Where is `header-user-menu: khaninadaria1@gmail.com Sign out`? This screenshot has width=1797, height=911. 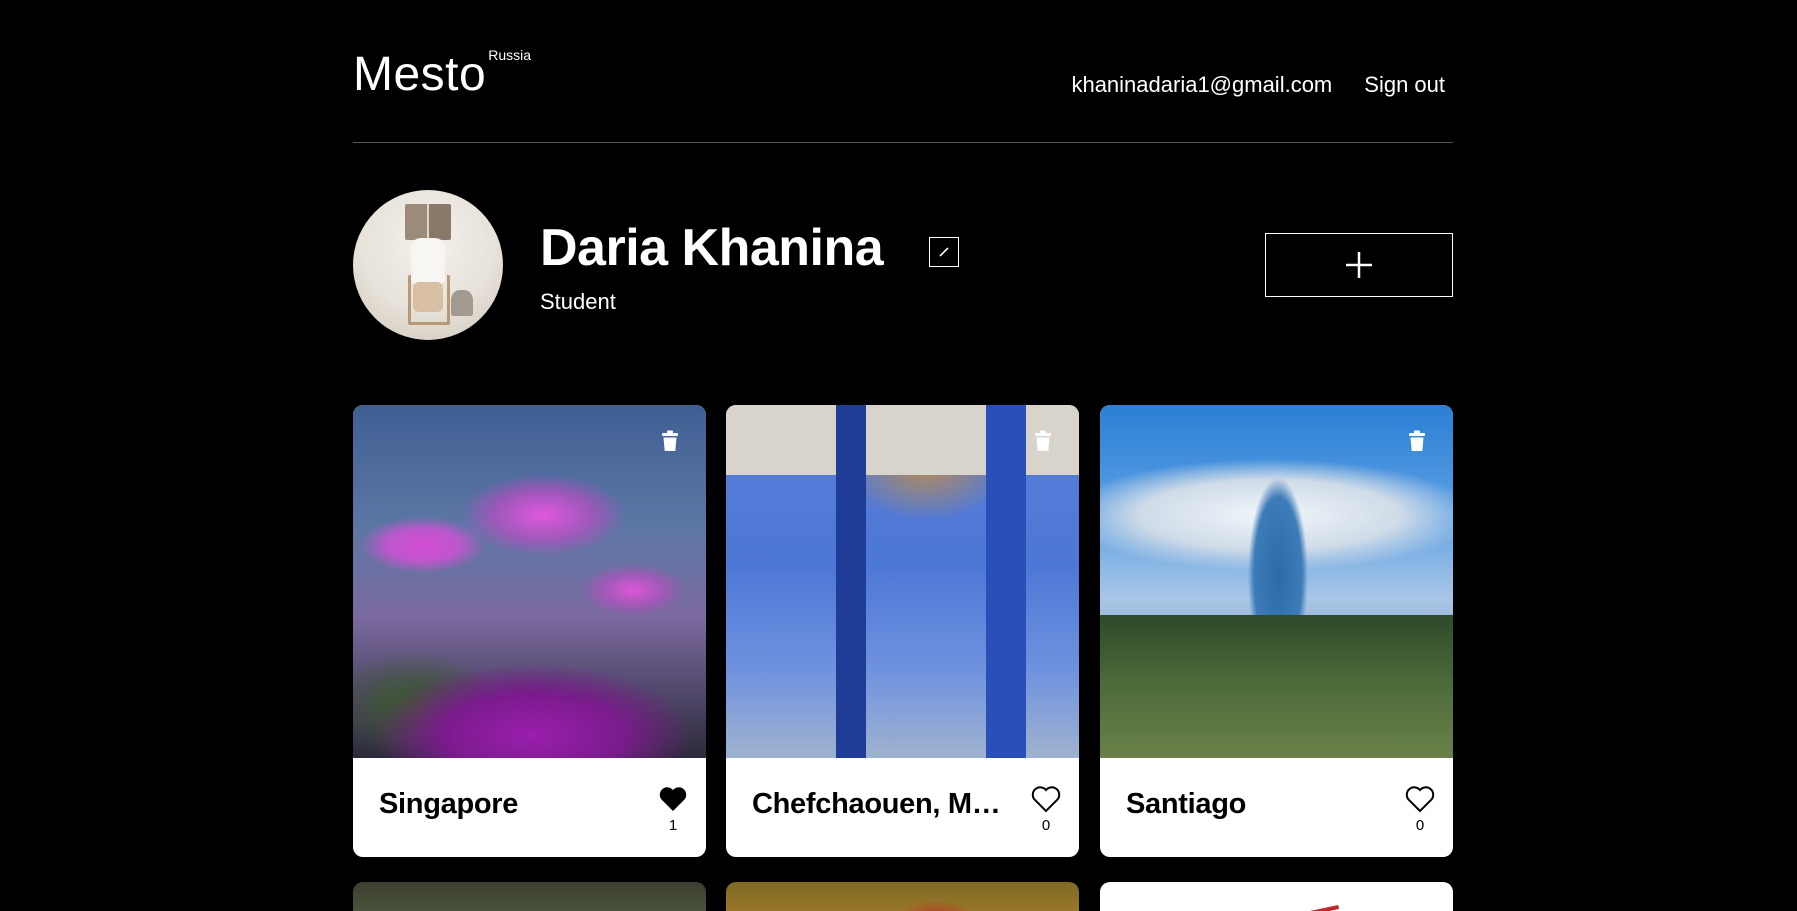
header-user-menu: khaninadaria1@gmail.com Sign out is located at coordinates (1258, 85).